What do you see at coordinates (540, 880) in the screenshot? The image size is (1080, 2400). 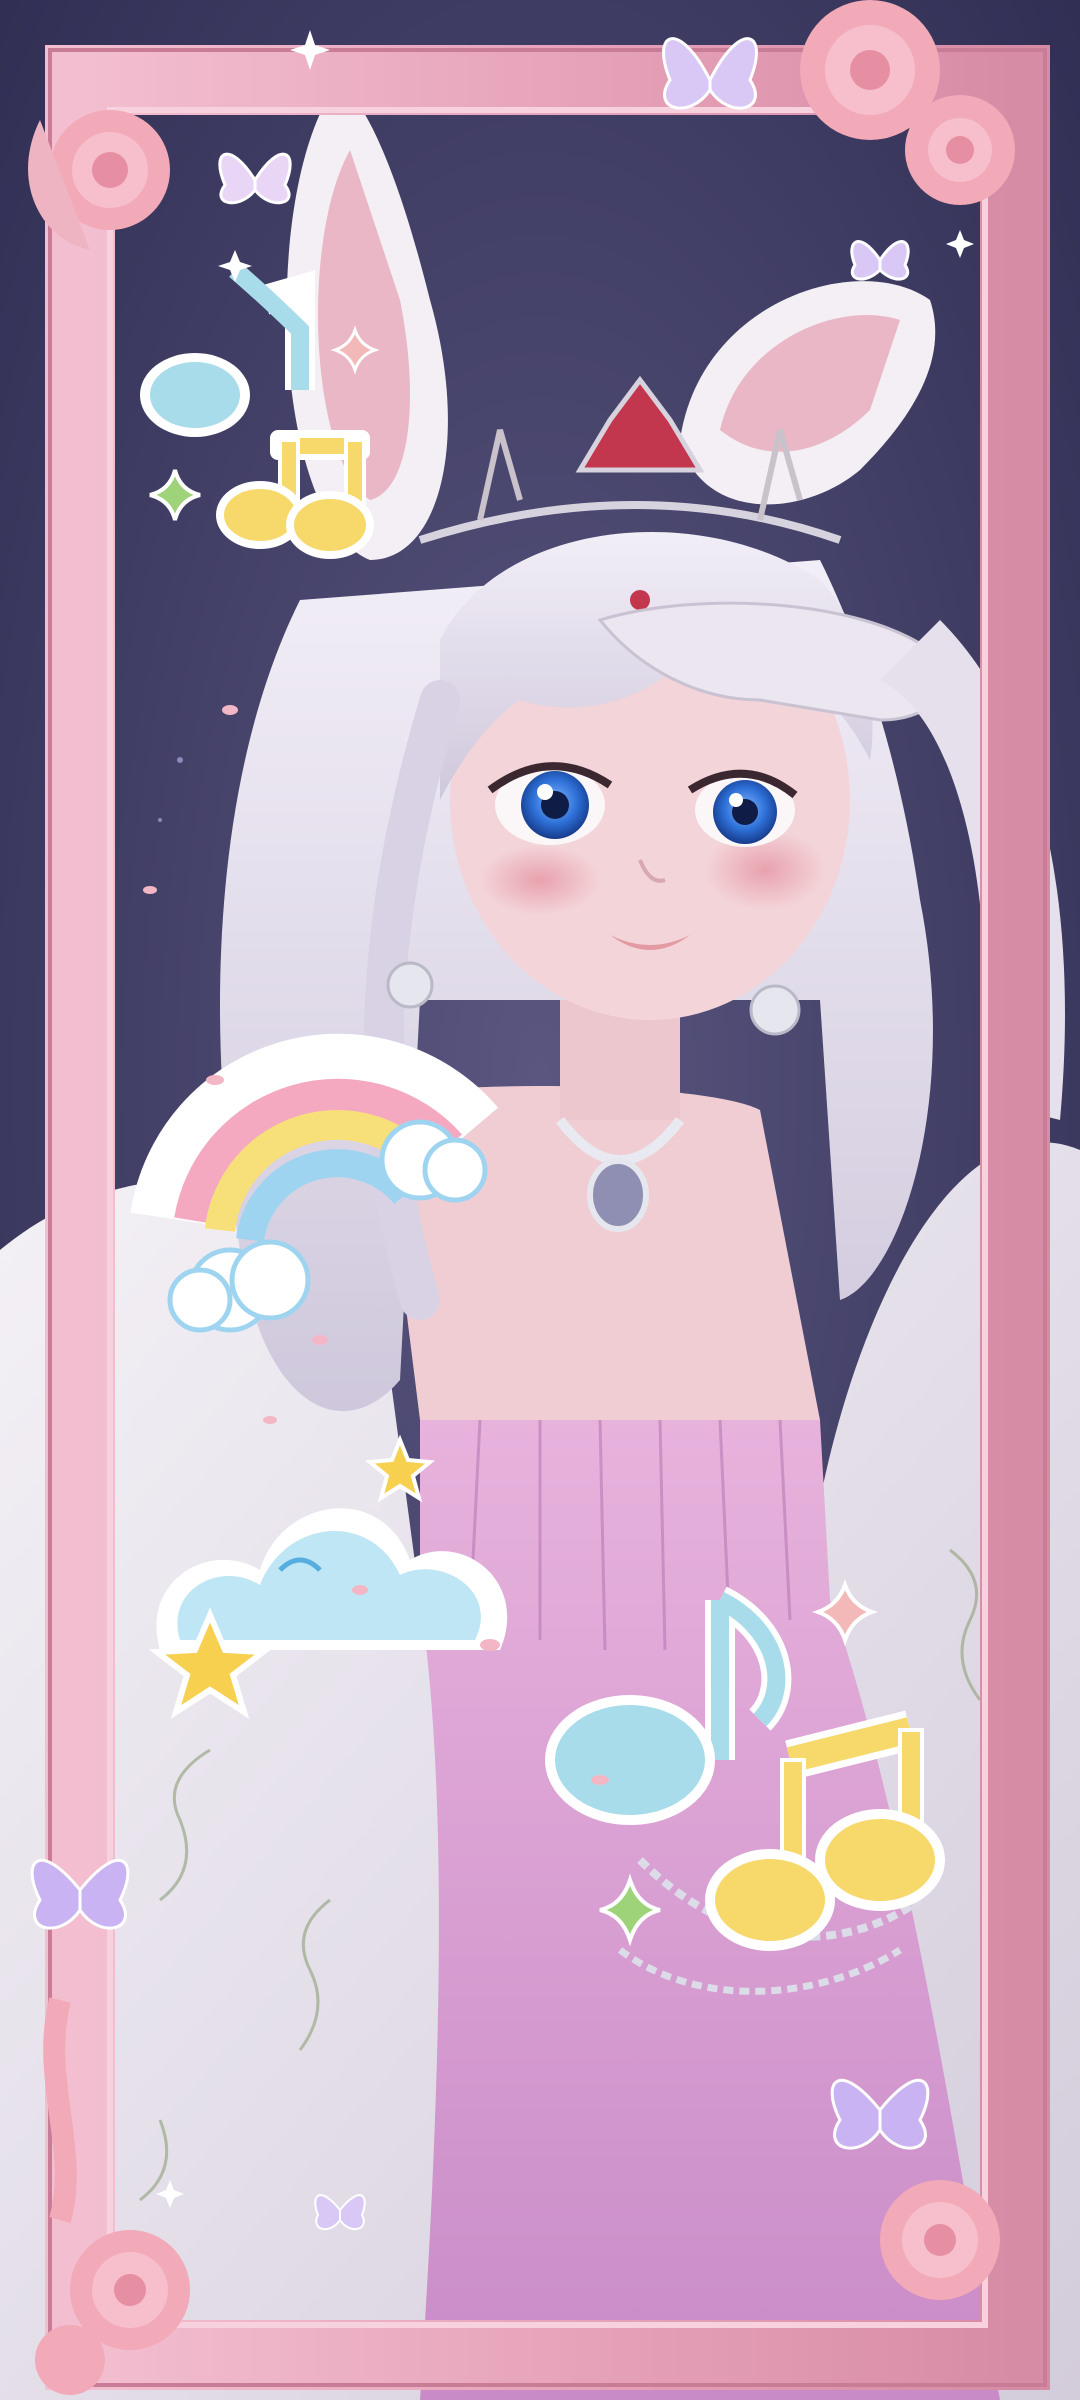 I see `left-cheek-blush` at bounding box center [540, 880].